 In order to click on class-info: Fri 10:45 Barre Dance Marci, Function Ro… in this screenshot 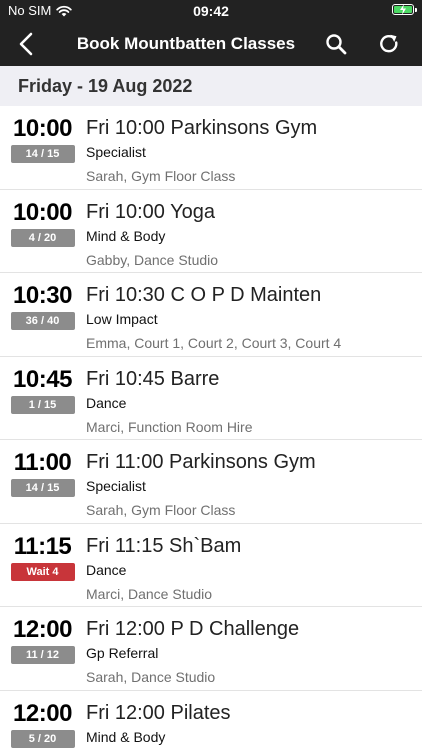, I will do `click(251, 401)`.